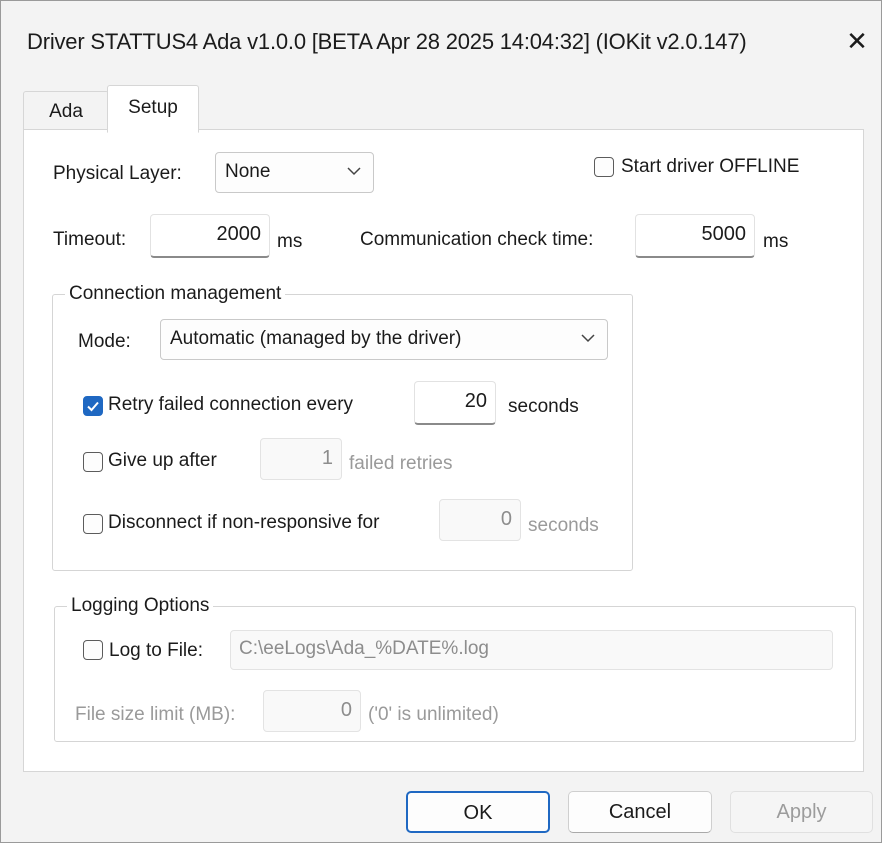 This screenshot has width=882, height=843. Describe the element at coordinates (531, 650) in the screenshot. I see `log-path-input: C:\eeLogs\Ada_%DATE%.log` at that location.